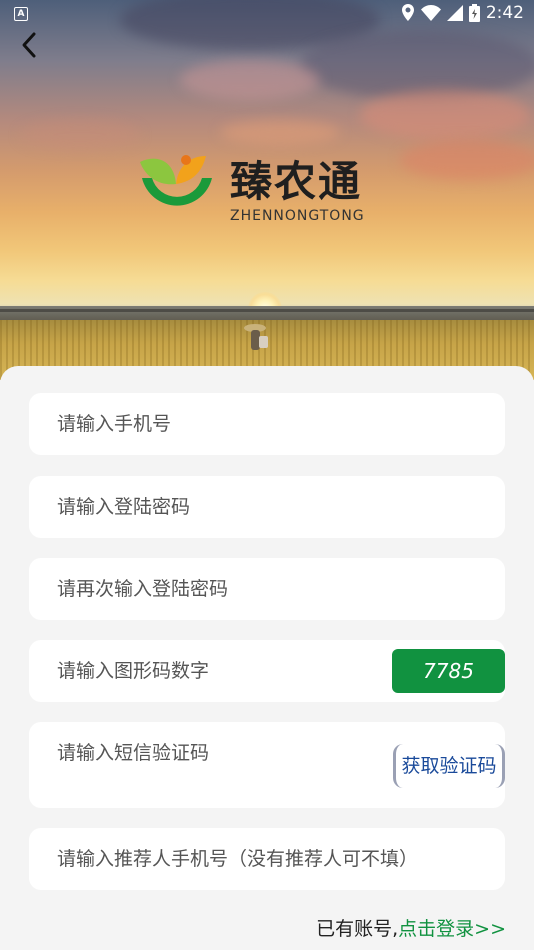 This screenshot has width=534, height=950. Describe the element at coordinates (222, 424) in the screenshot. I see `phone-input` at that location.